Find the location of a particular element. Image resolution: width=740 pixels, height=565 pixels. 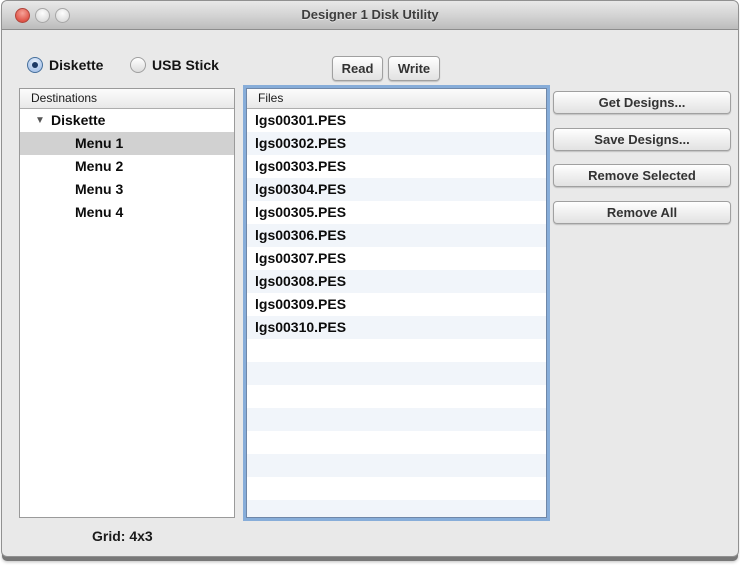

file-row: lgs00302.PES is located at coordinates (396, 143).